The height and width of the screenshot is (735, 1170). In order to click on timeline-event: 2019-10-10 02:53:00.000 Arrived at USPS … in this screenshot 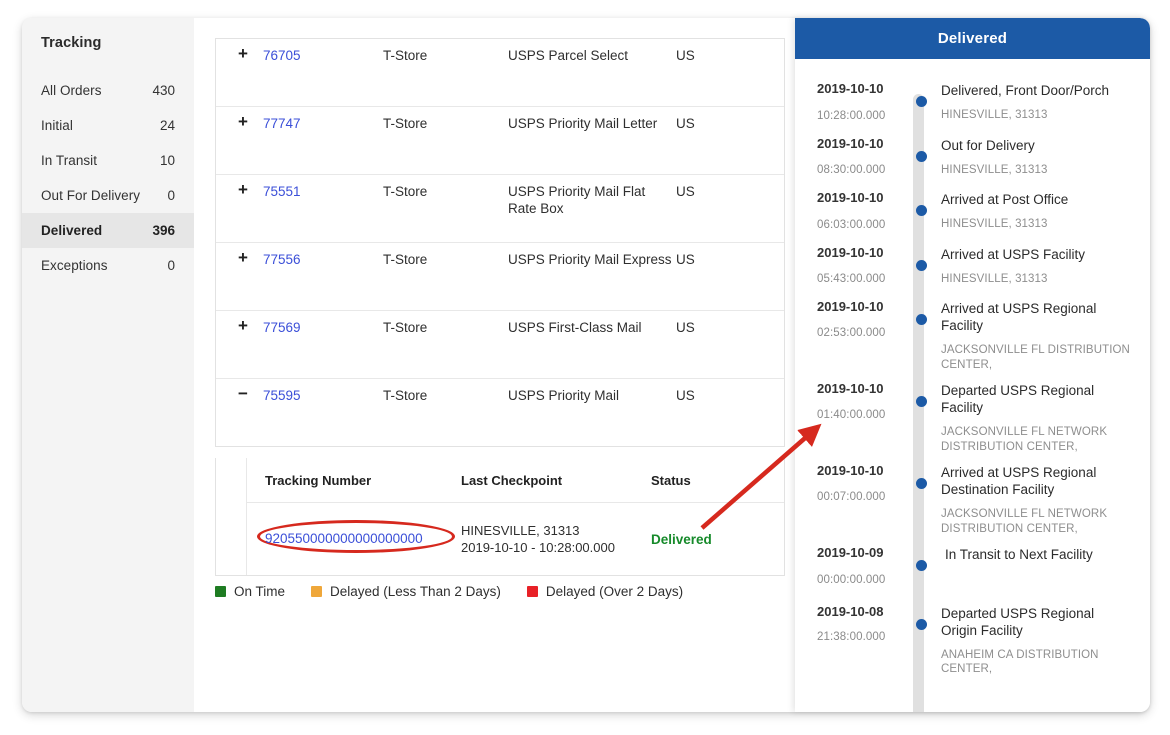, I will do `click(972, 335)`.